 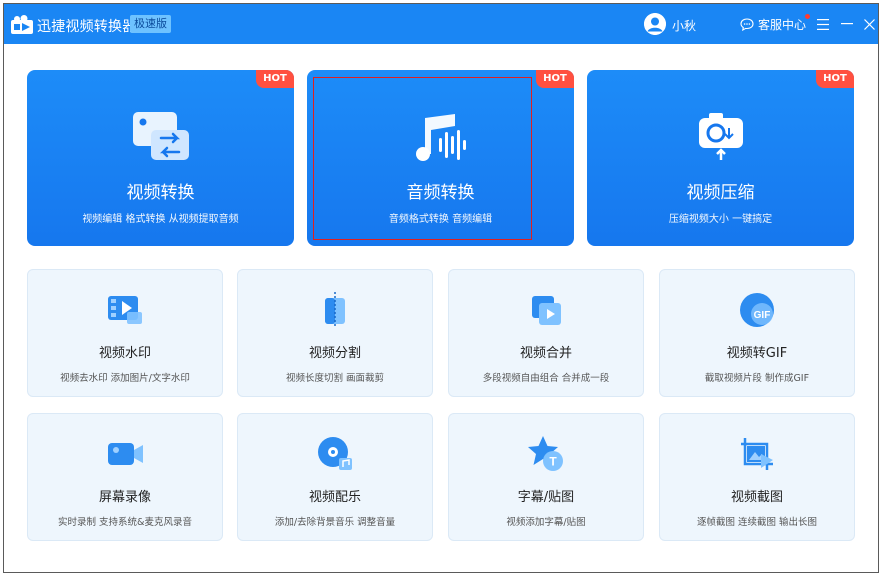 I want to click on tool-title: 屏幕录像, so click(x=124, y=497).